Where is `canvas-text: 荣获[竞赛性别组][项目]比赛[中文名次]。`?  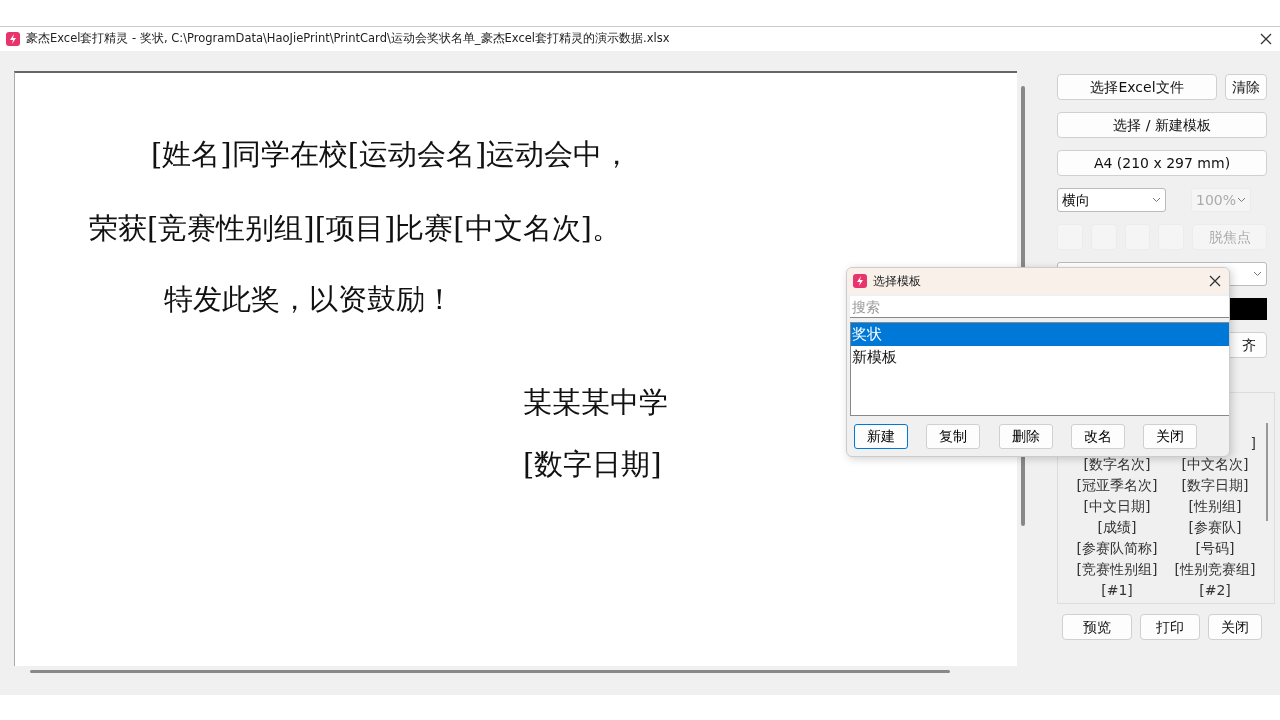 canvas-text: 荣获[竞赛性别组][项目]比赛[中文名次]。 is located at coordinates (355, 228).